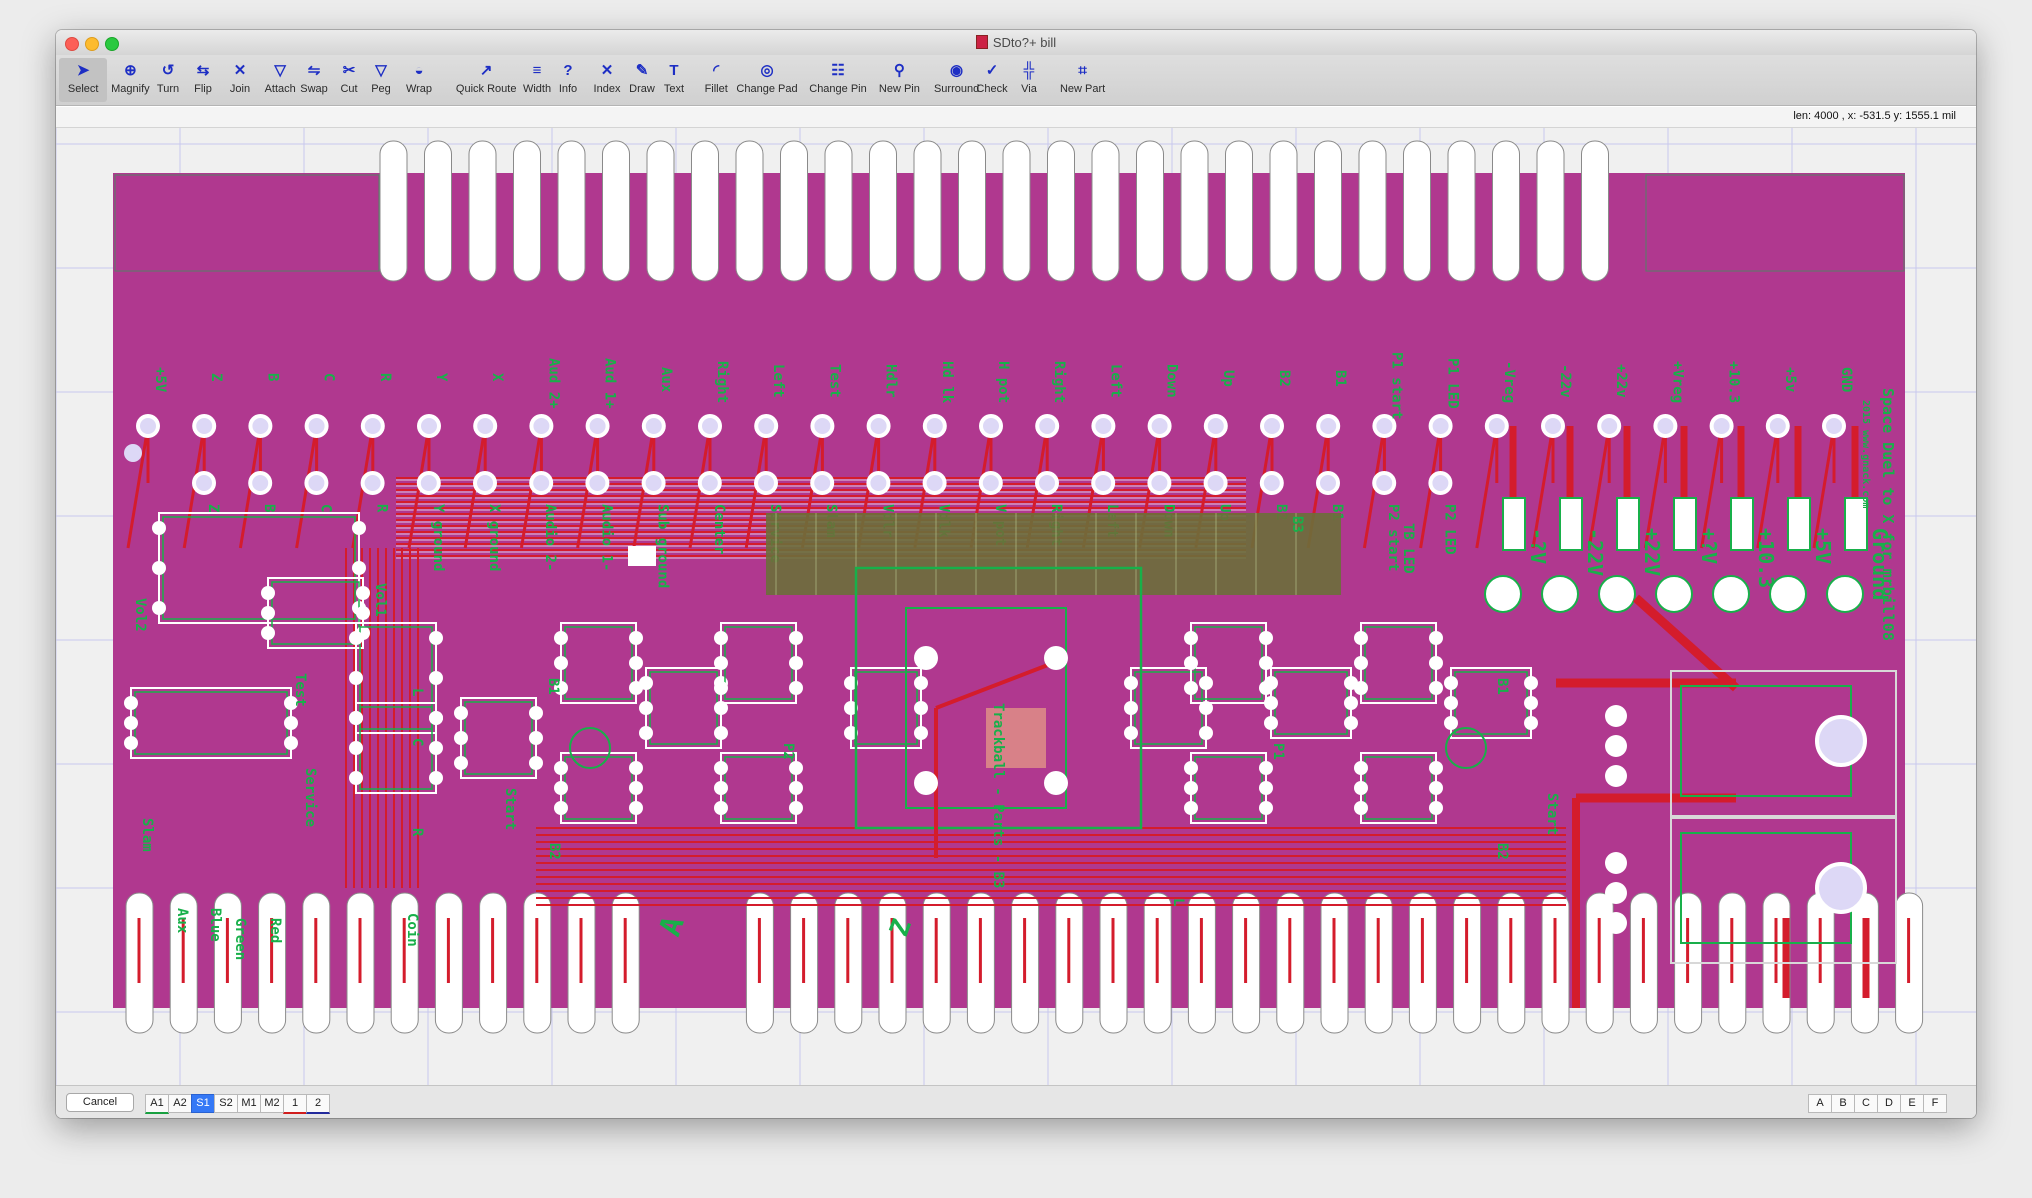 The image size is (2032, 1198). I want to click on tool-new-part-button: ⌗ New Part, so click(1082, 80).